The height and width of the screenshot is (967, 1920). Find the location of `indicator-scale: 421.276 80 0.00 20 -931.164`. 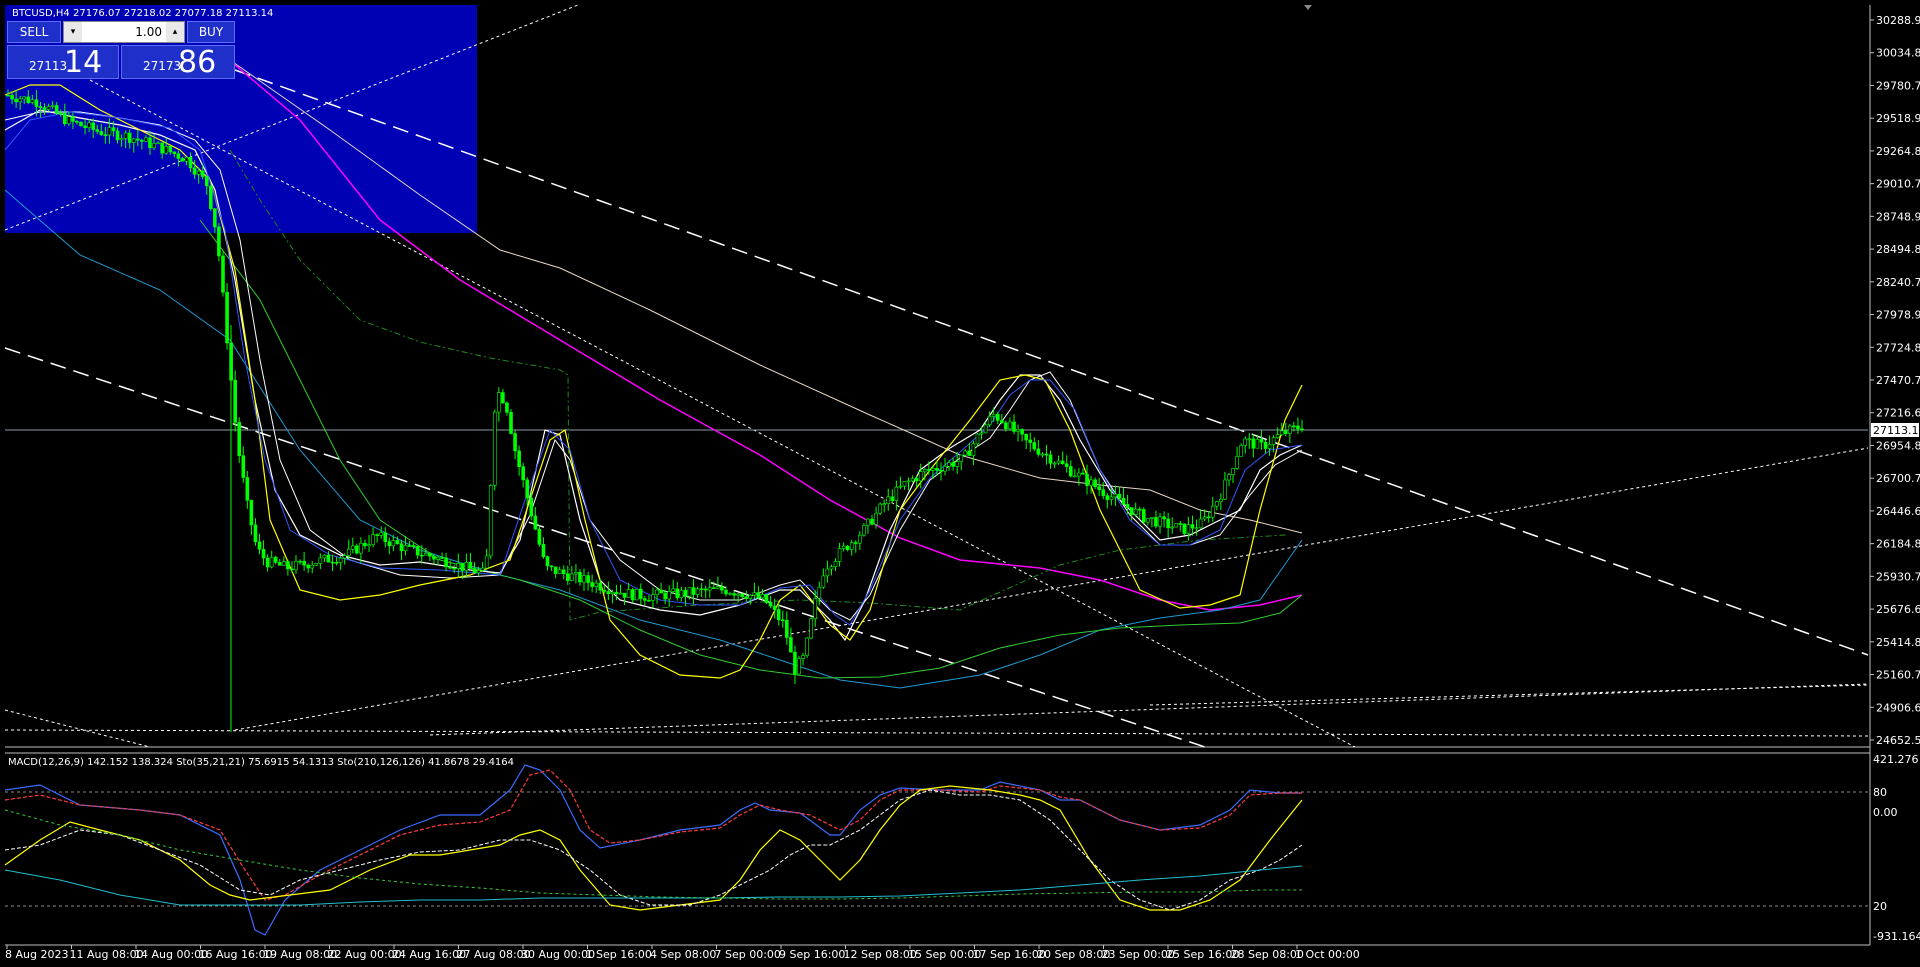

indicator-scale: 421.276 80 0.00 20 -931.164 is located at coordinates (1896, 848).